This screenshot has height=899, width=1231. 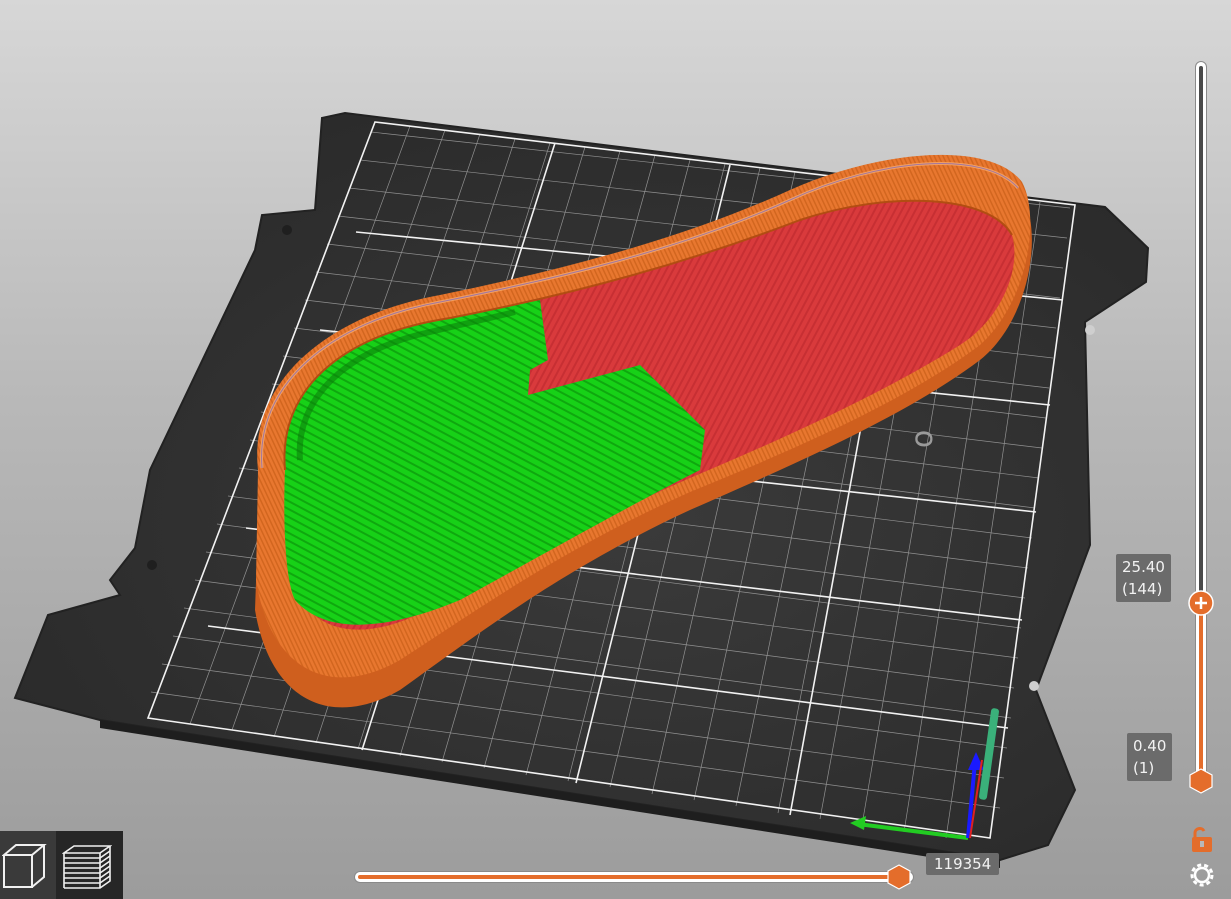 What do you see at coordinates (1150, 746) in the screenshot?
I see `layer-bottom-height: 0.40` at bounding box center [1150, 746].